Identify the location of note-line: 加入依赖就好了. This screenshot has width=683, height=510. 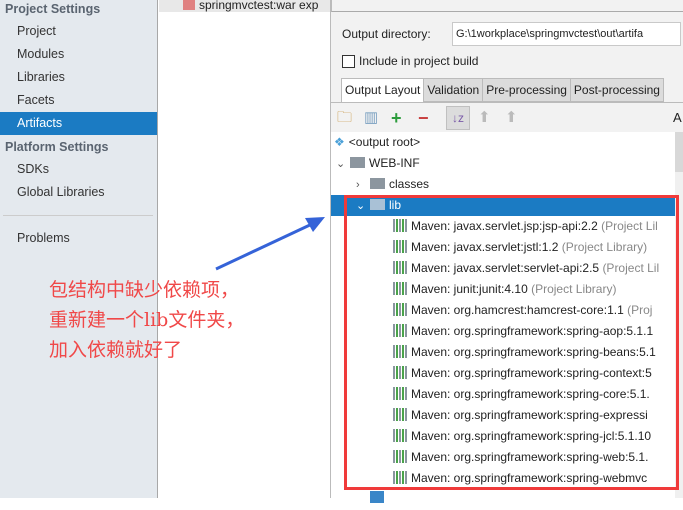
(116, 350).